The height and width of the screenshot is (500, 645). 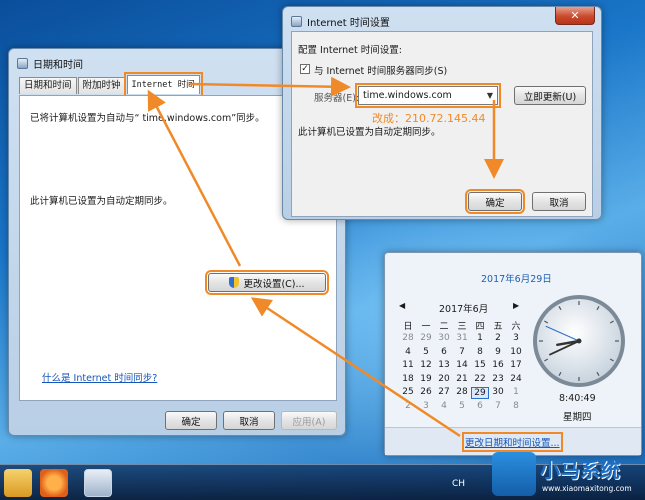 I want to click on arrow-to-server-field, so click(x=270, y=86).